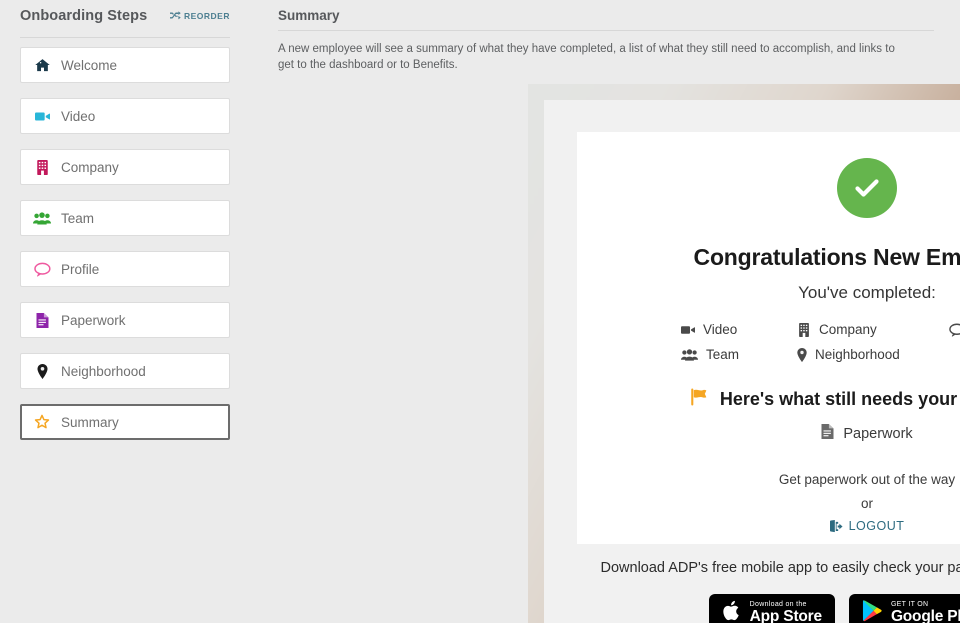 The image size is (960, 623). Describe the element at coordinates (699, 399) in the screenshot. I see `flag-icon` at that location.